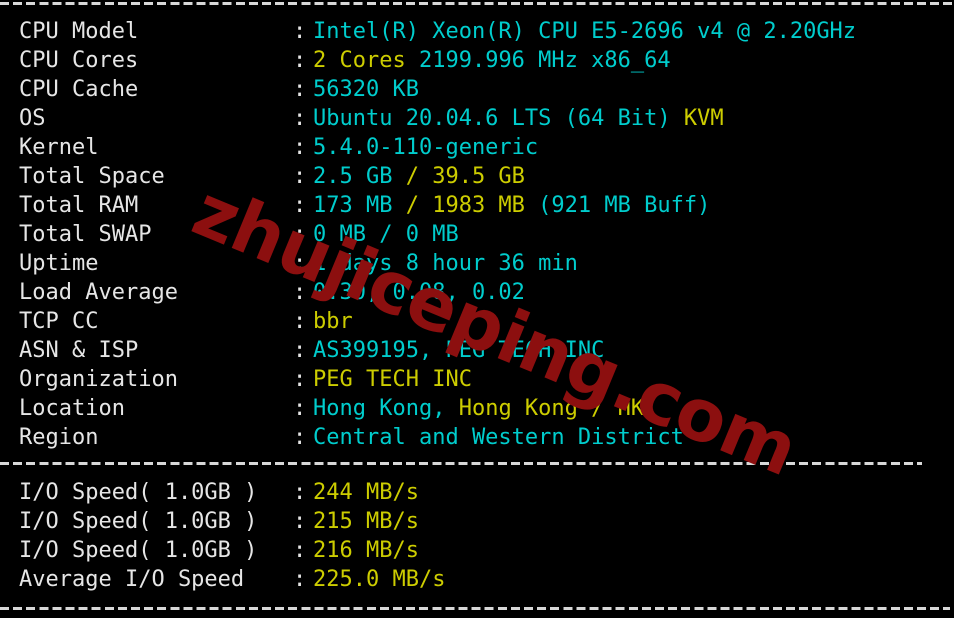 The width and height of the screenshot is (954, 618). What do you see at coordinates (79, 89) in the screenshot?
I see `system-info-label: CPU Cache` at bounding box center [79, 89].